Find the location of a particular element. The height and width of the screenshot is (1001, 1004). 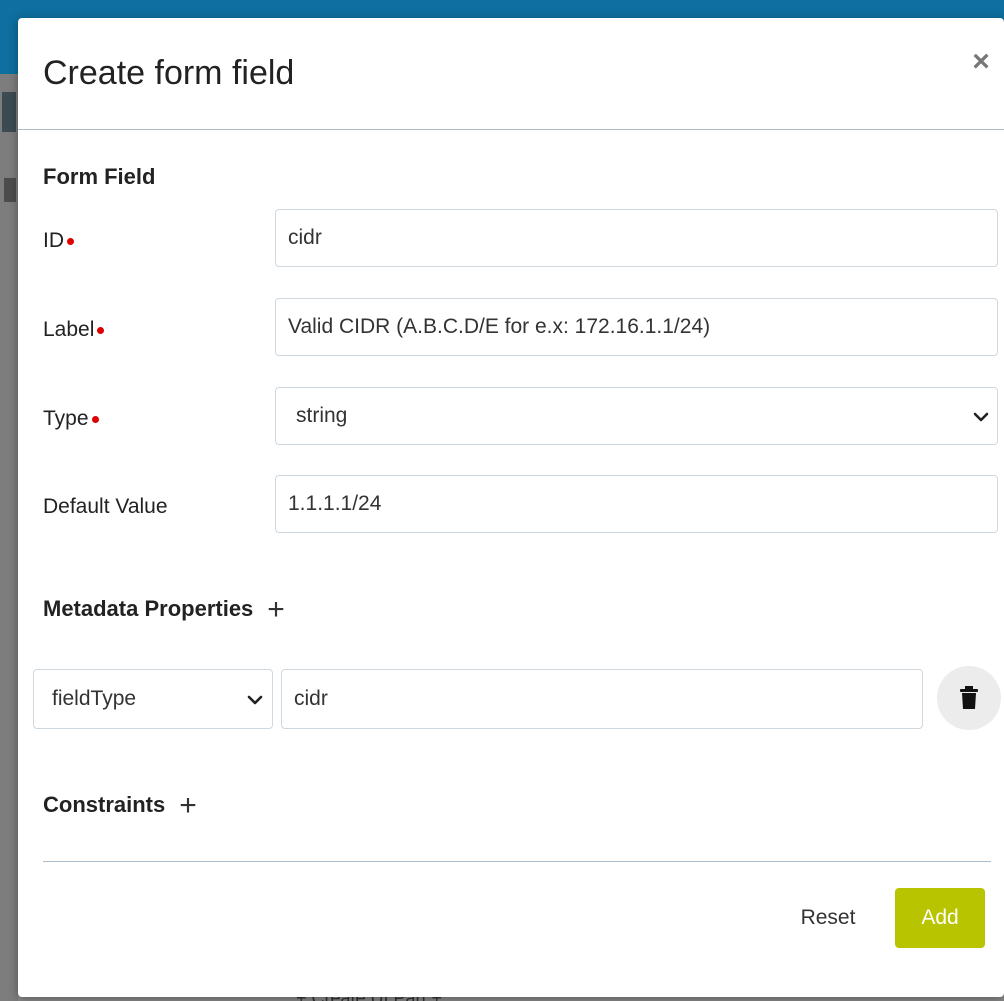

label-label: Label is located at coordinates (74, 330).